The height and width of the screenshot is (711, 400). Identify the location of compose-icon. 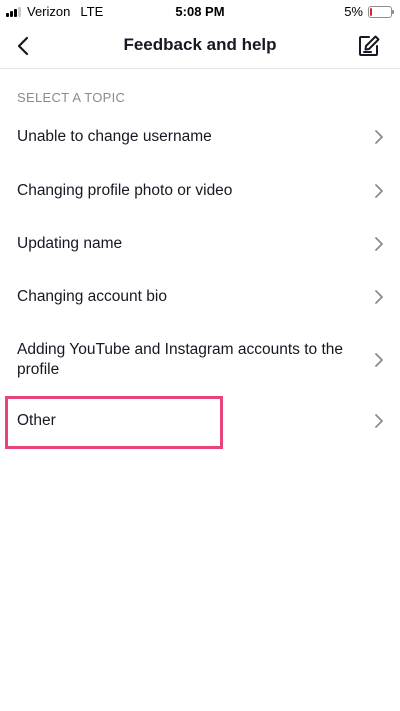
(369, 45).